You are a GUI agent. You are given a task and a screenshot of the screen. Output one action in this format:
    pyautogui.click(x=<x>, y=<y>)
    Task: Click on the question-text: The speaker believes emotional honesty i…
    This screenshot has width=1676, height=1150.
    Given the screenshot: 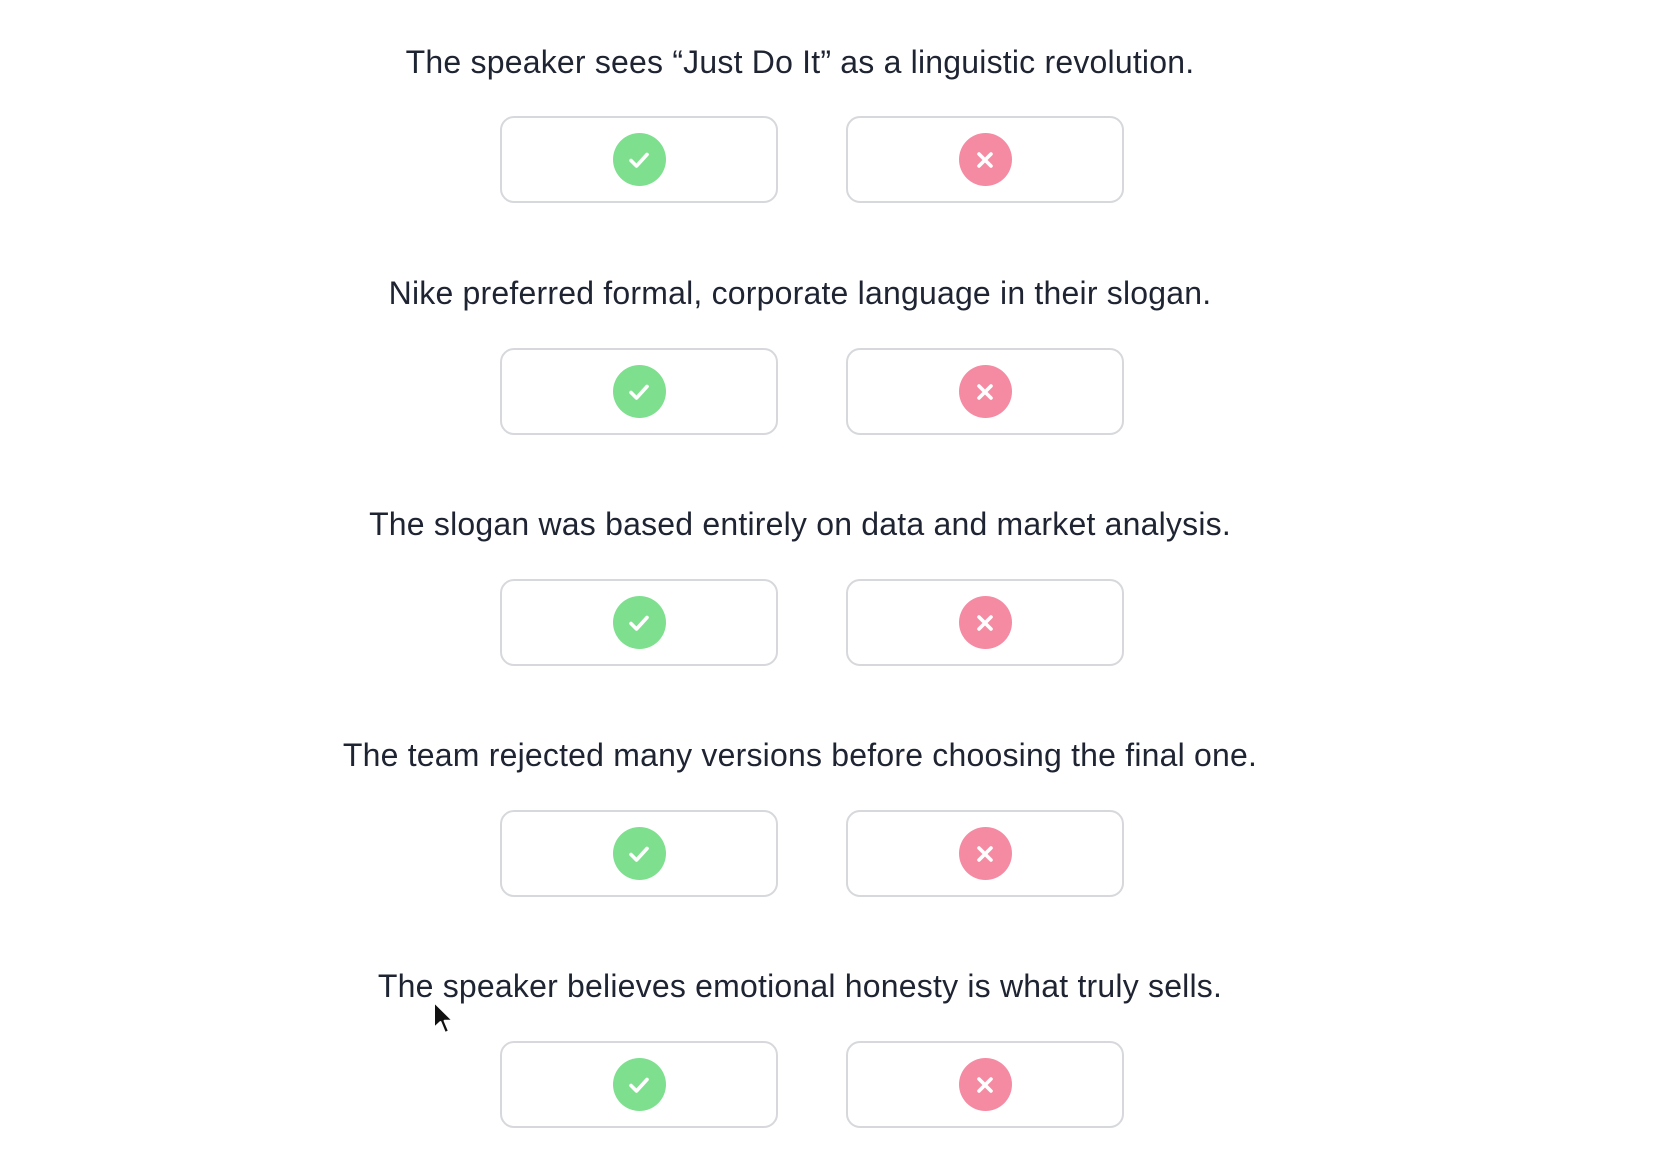 What is the action you would take?
    pyautogui.click(x=800, y=986)
    